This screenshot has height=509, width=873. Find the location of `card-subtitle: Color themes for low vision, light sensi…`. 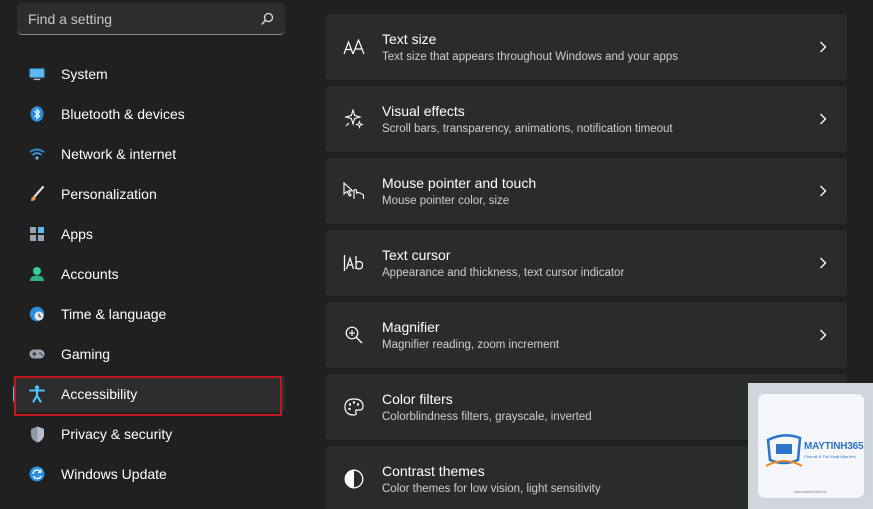

card-subtitle: Color themes for low vision, light sensi… is located at coordinates (491, 488).